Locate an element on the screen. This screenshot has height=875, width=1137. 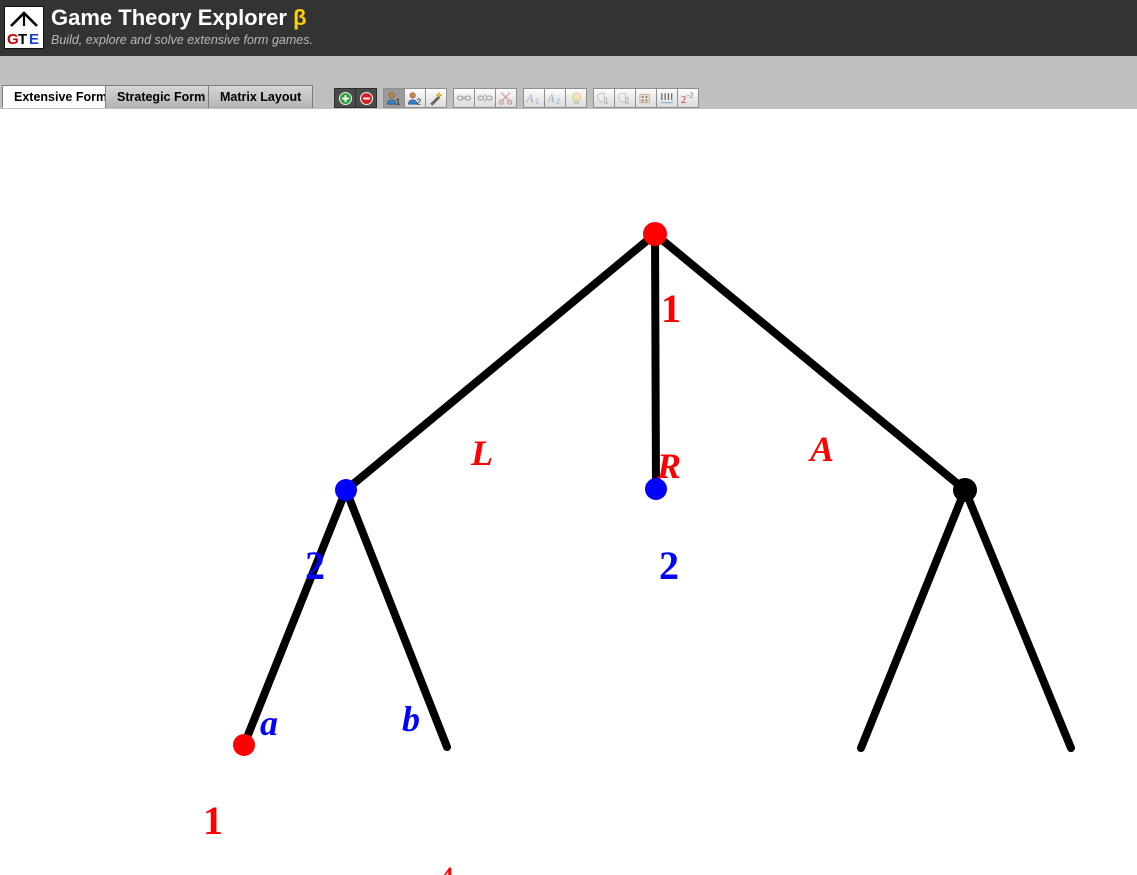
payoffs-player-2-icon: 2 is located at coordinates (625, 98).